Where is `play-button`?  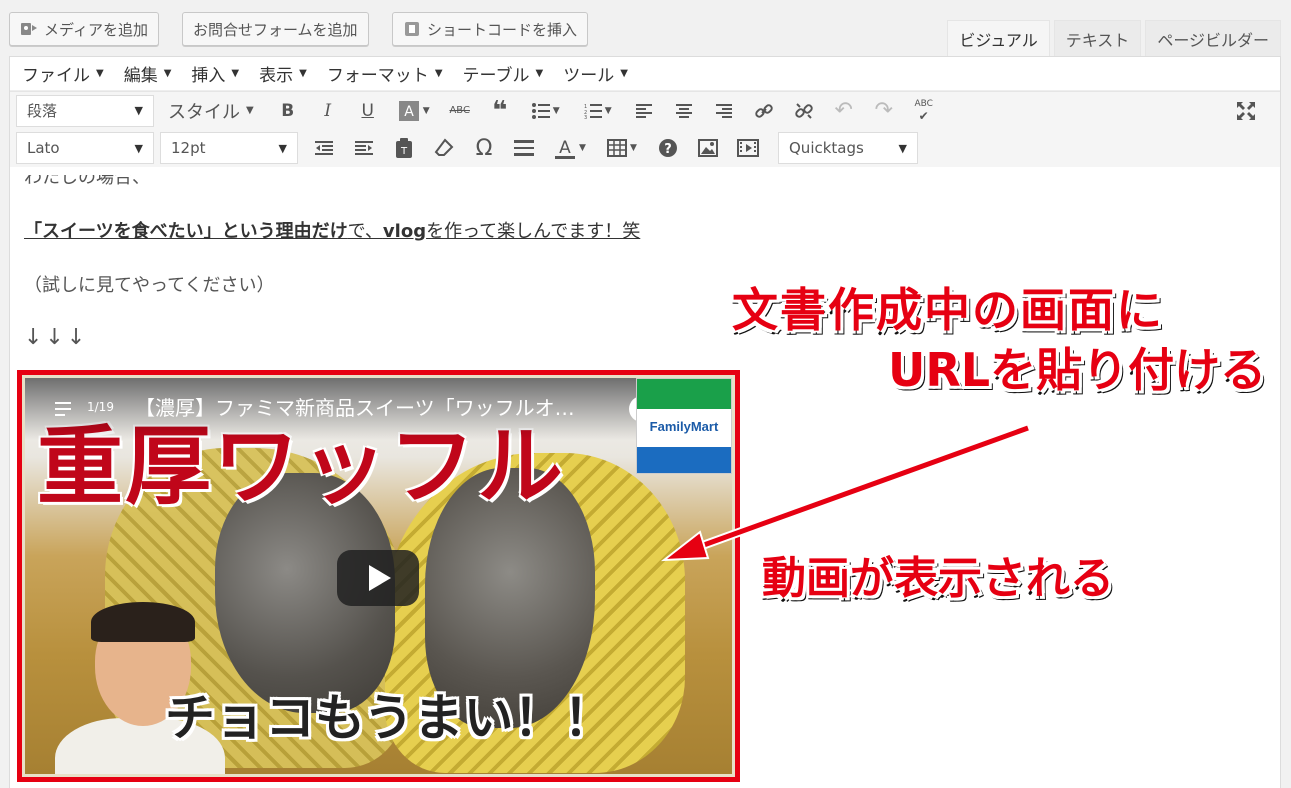
play-button is located at coordinates (378, 578).